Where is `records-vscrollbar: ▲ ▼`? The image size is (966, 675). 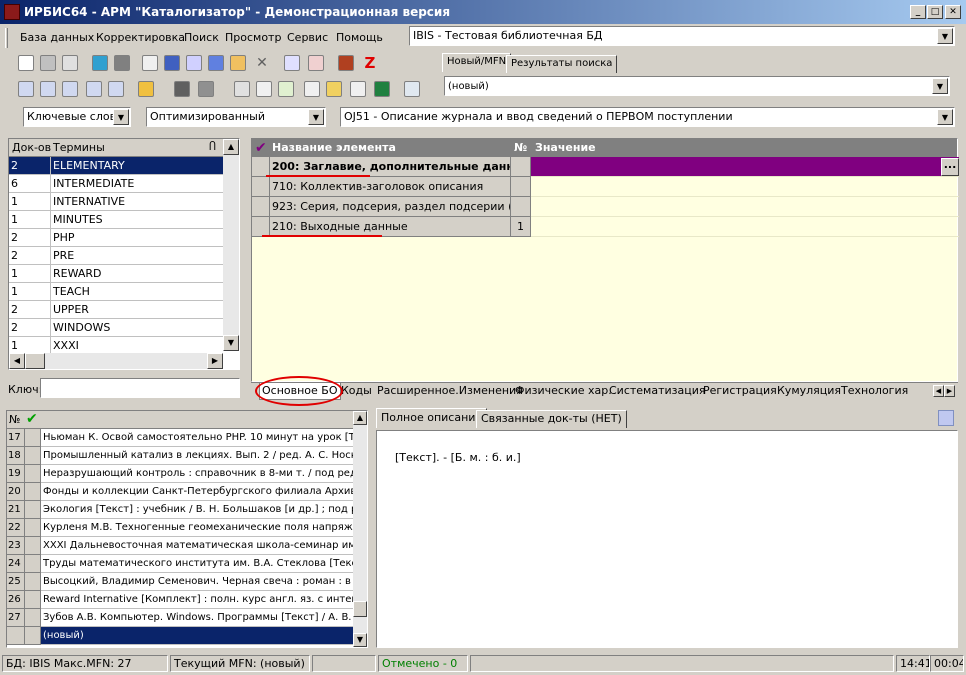
records-vscrollbar: ▲ ▼ is located at coordinates (360, 529).